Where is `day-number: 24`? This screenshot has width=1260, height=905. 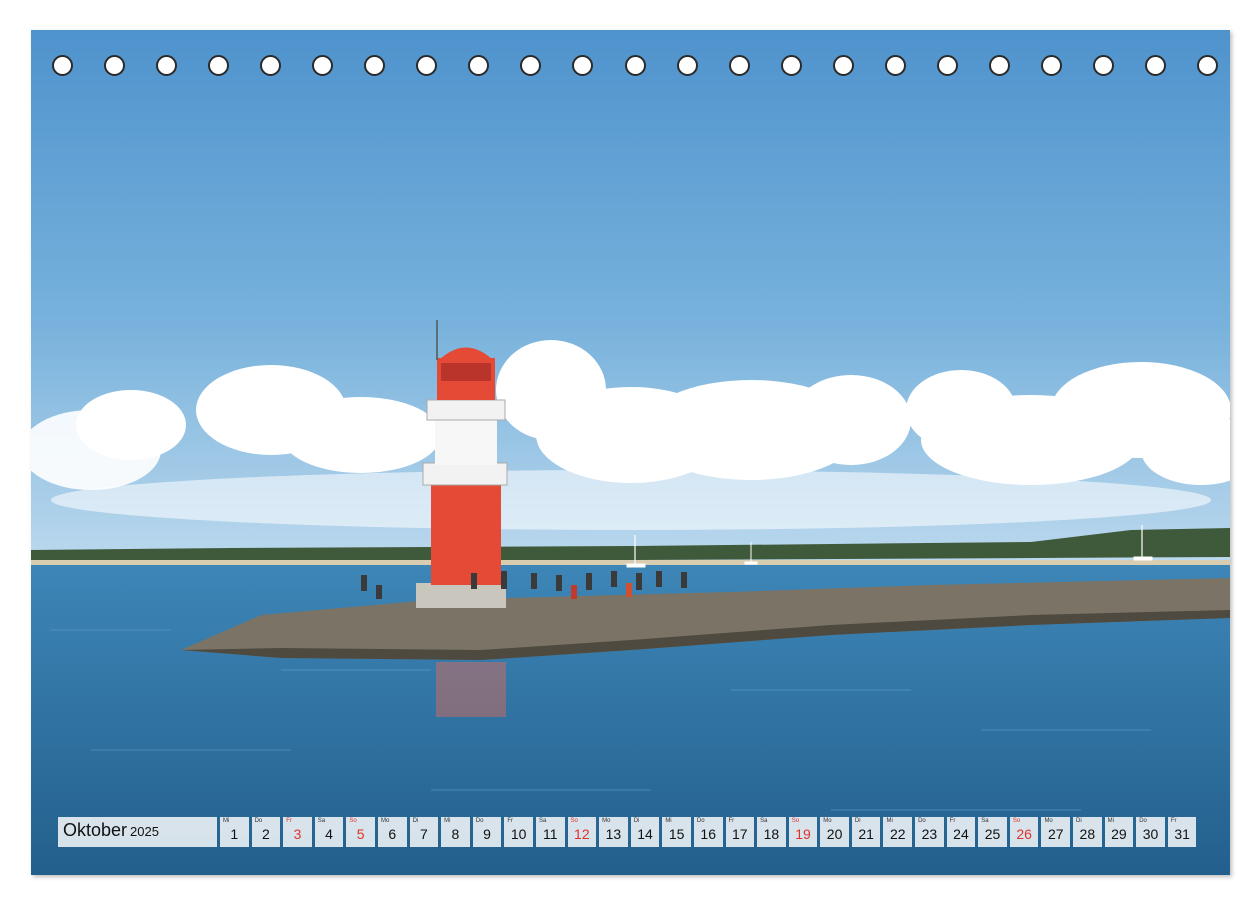
day-number: 24 is located at coordinates (961, 834).